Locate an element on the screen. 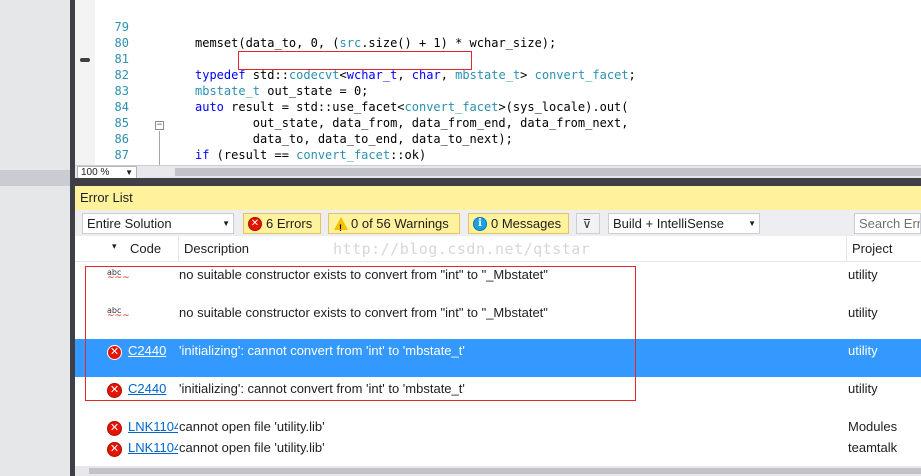  collapse-block-icon: − is located at coordinates (159, 125).